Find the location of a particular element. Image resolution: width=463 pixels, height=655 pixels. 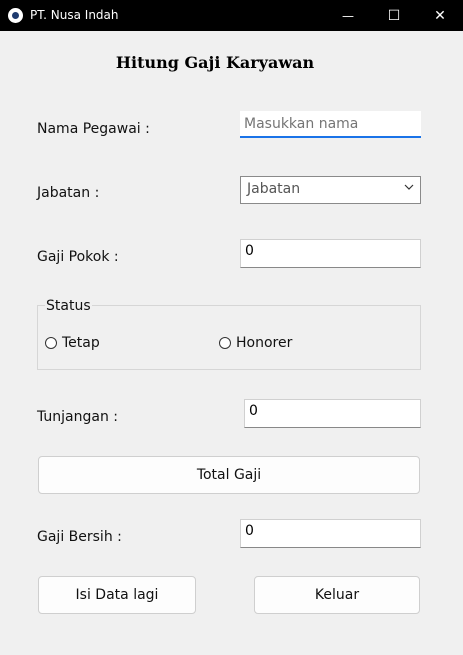

isi-data-lagi-button: Isi Data lagi is located at coordinates (117, 595).